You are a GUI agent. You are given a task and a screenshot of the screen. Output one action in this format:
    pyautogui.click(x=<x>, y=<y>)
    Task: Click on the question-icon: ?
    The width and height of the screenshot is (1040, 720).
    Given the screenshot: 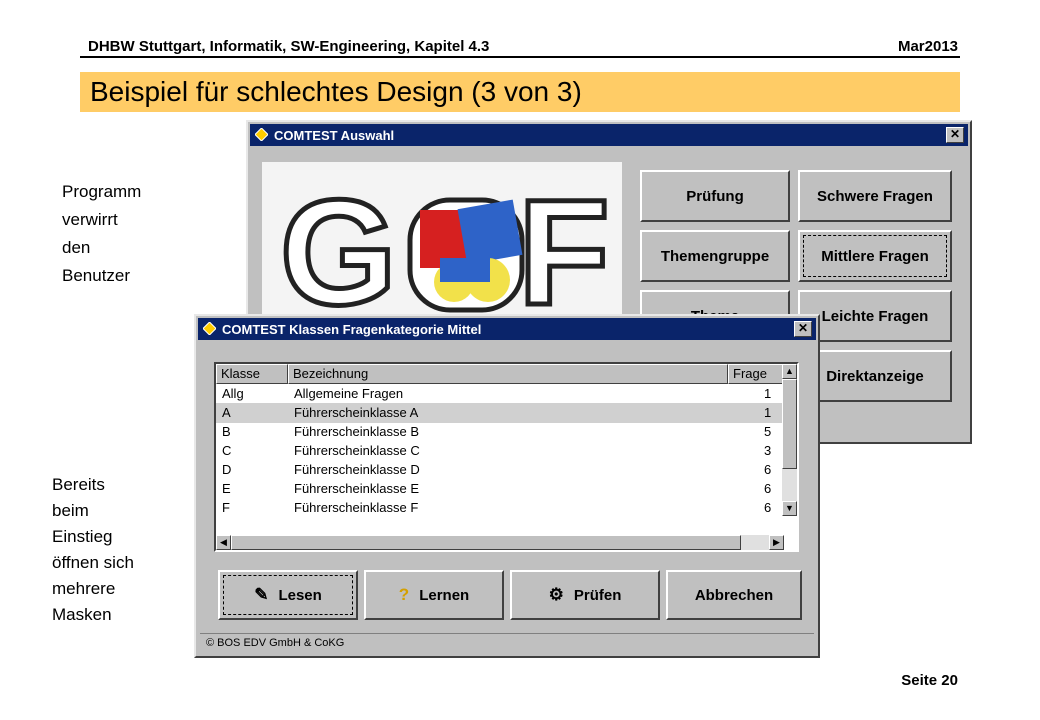 What is the action you would take?
    pyautogui.click(x=404, y=594)
    